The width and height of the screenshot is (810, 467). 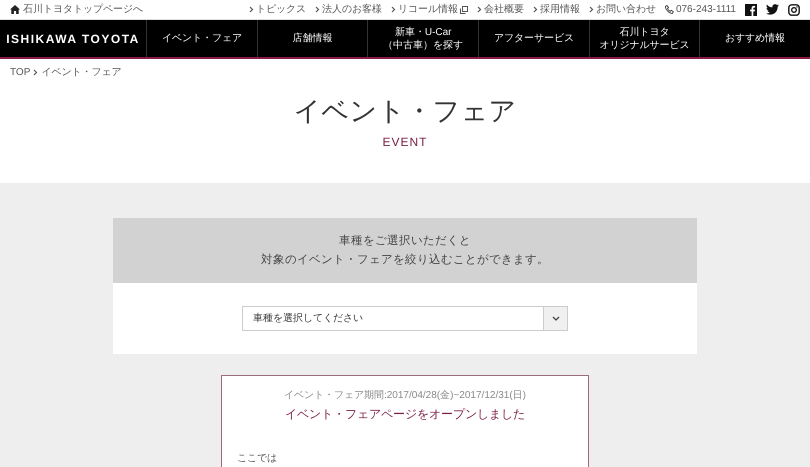 I want to click on nav-item: 店舗情報, so click(x=313, y=38).